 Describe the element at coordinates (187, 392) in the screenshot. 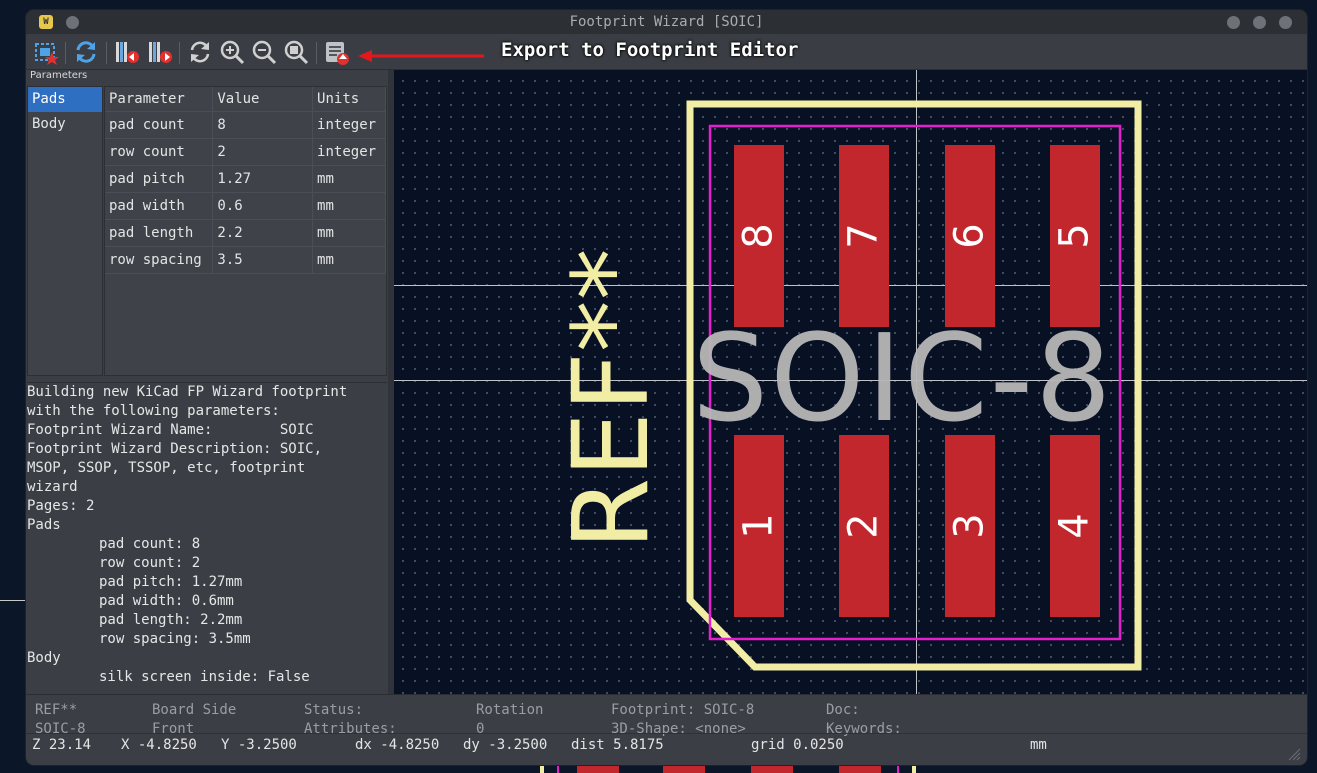

I see `message-line: Building new KiCad FP Wizard footprint` at that location.